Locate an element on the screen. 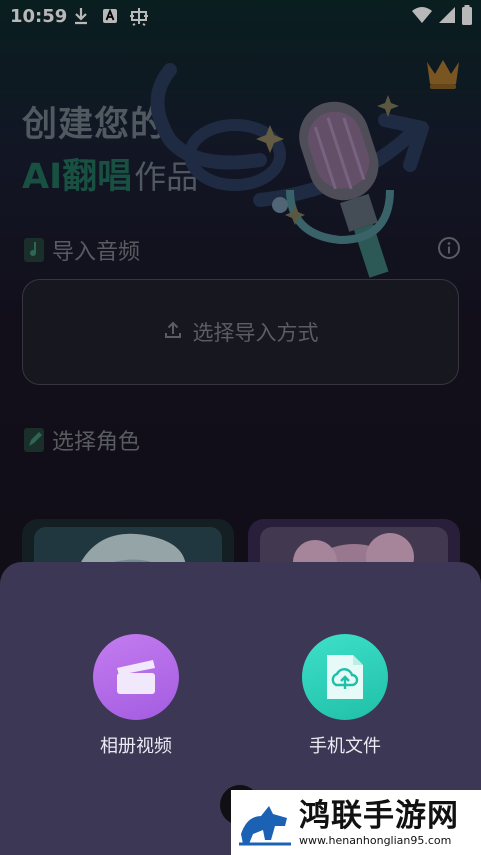 The image size is (481, 855). phone-files-label: 手机文件 is located at coordinates (345, 746).